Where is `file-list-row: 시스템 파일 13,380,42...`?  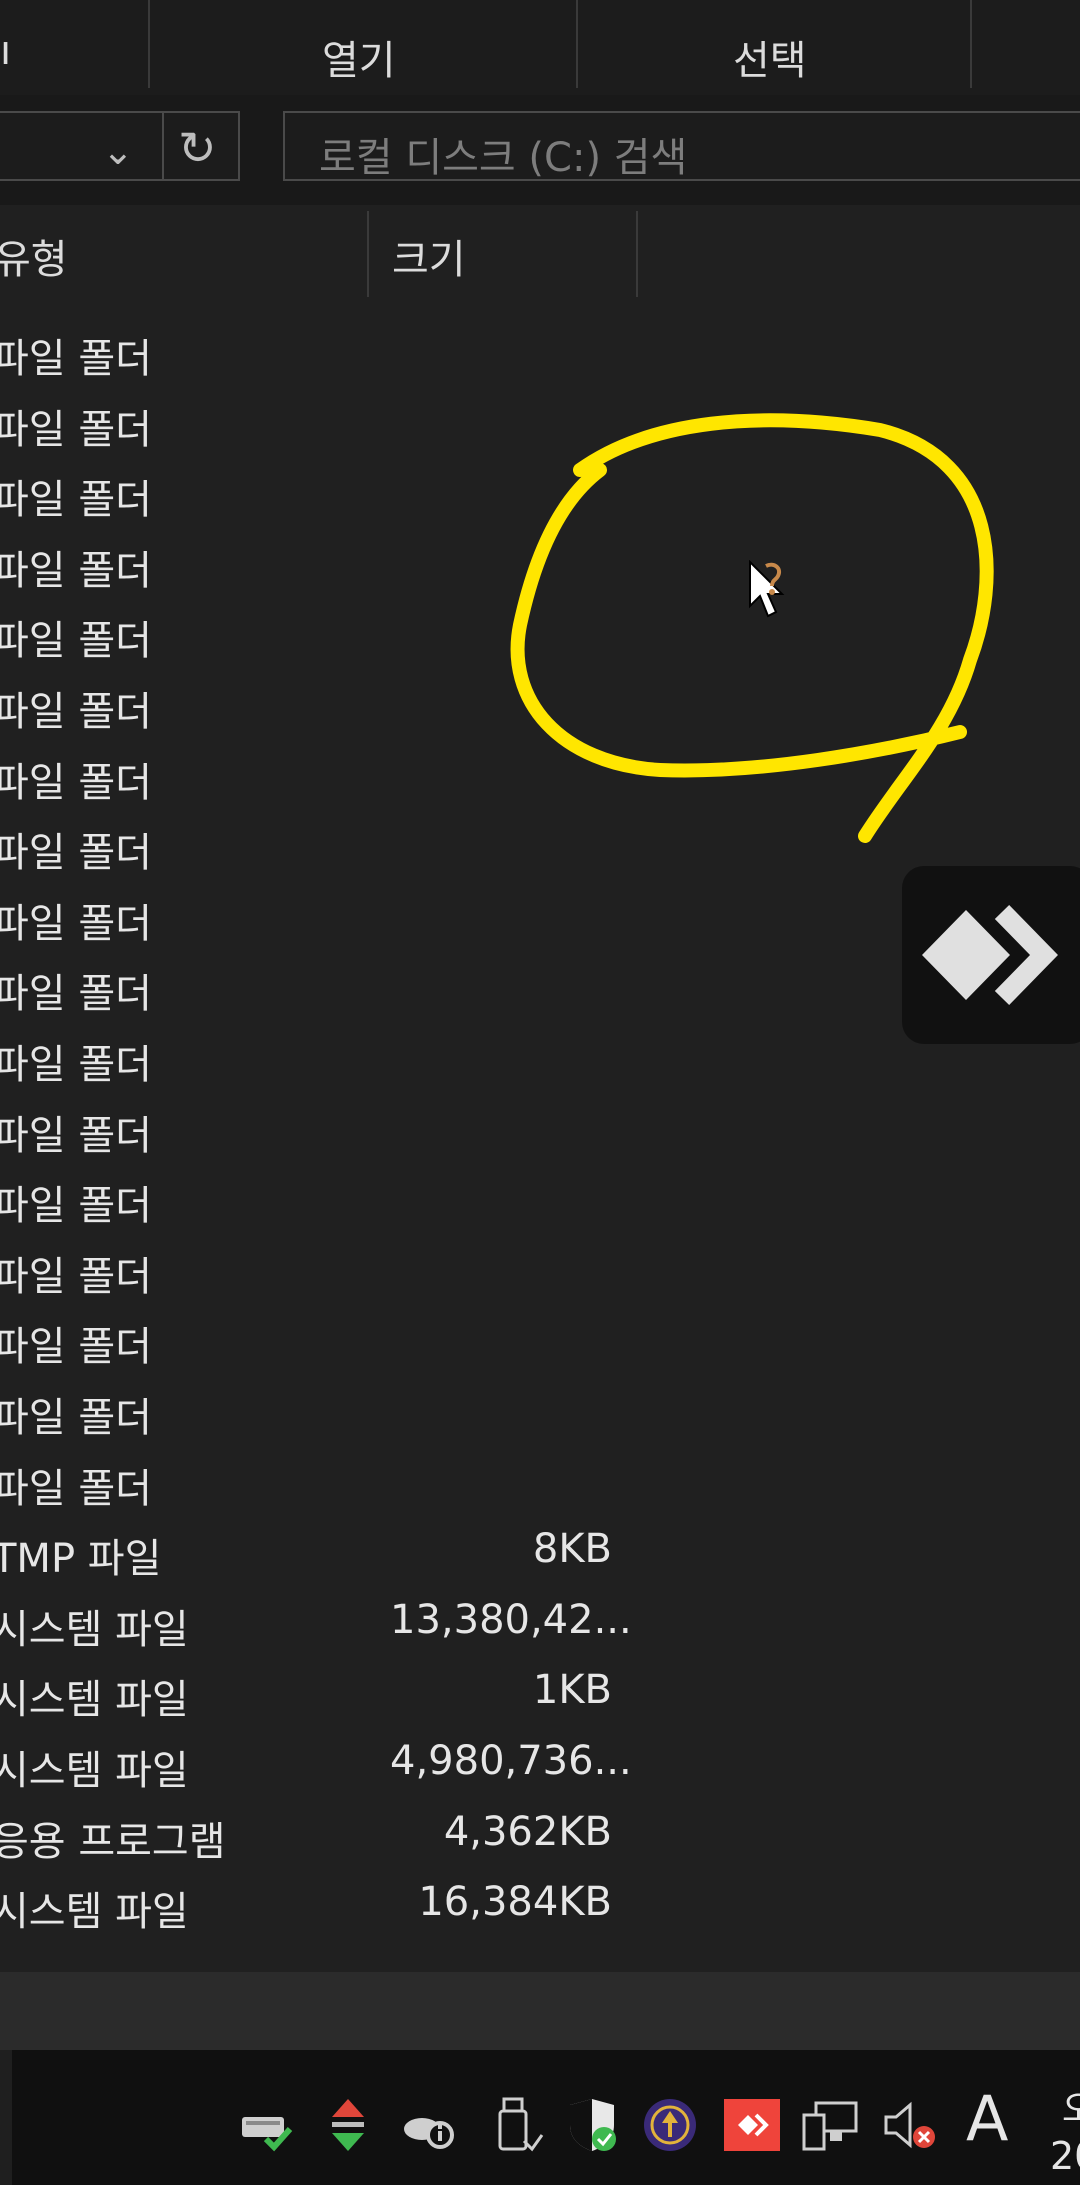
file-list-row: 시스템 파일 13,380,42... is located at coordinates (540, 1626).